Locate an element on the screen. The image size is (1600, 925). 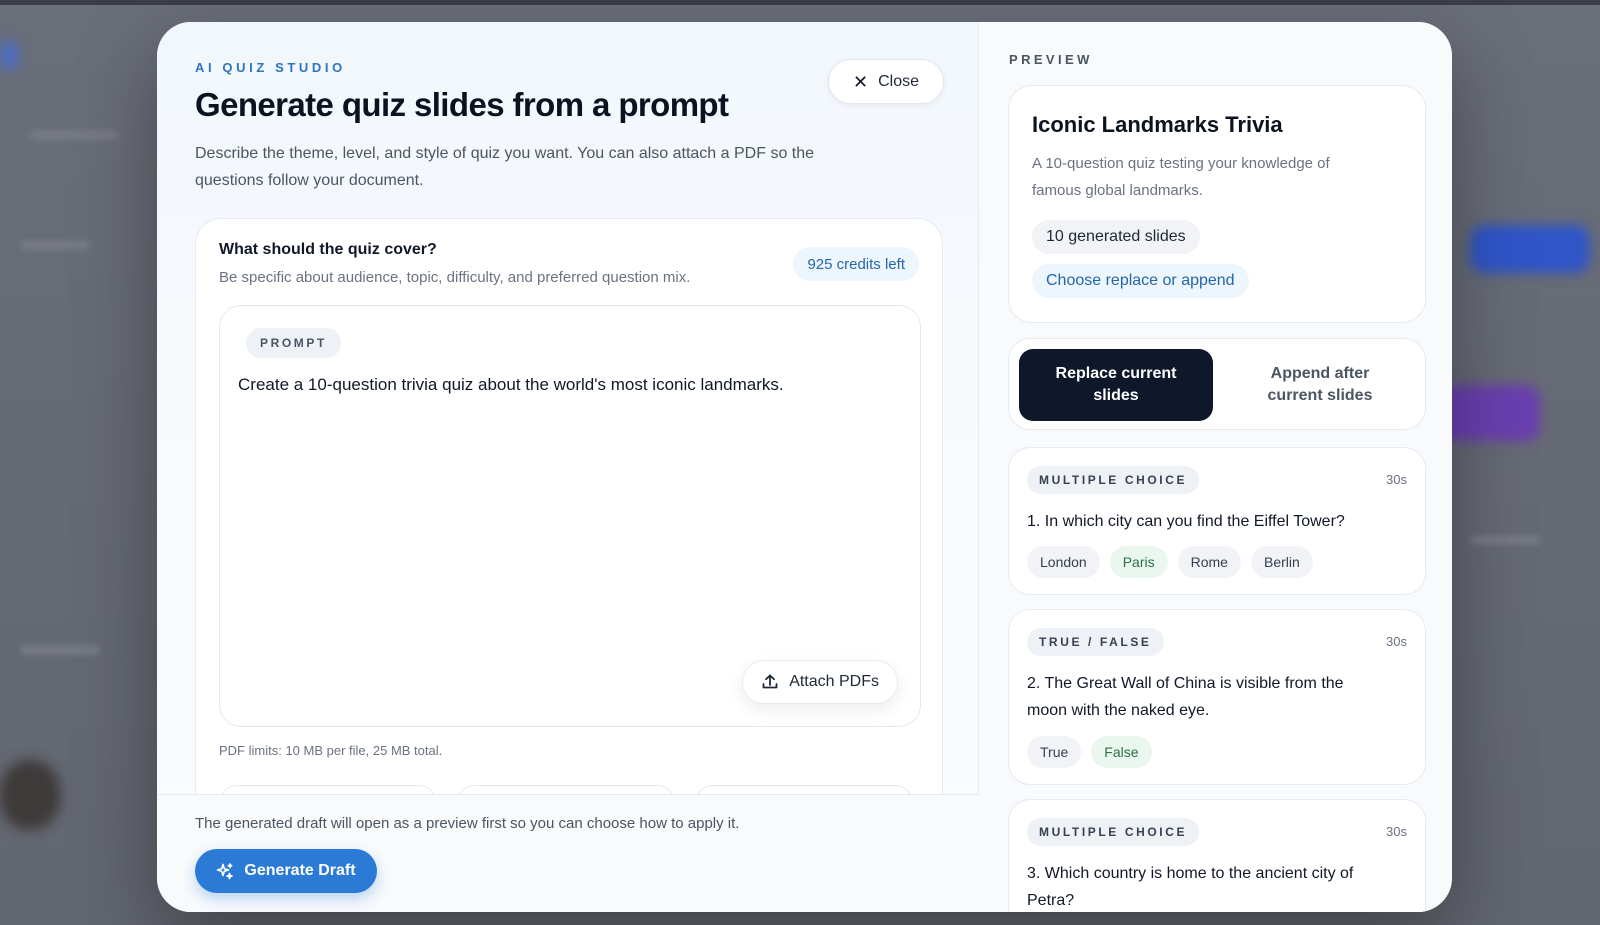
attach-label: Attach PDFs is located at coordinates (834, 681).